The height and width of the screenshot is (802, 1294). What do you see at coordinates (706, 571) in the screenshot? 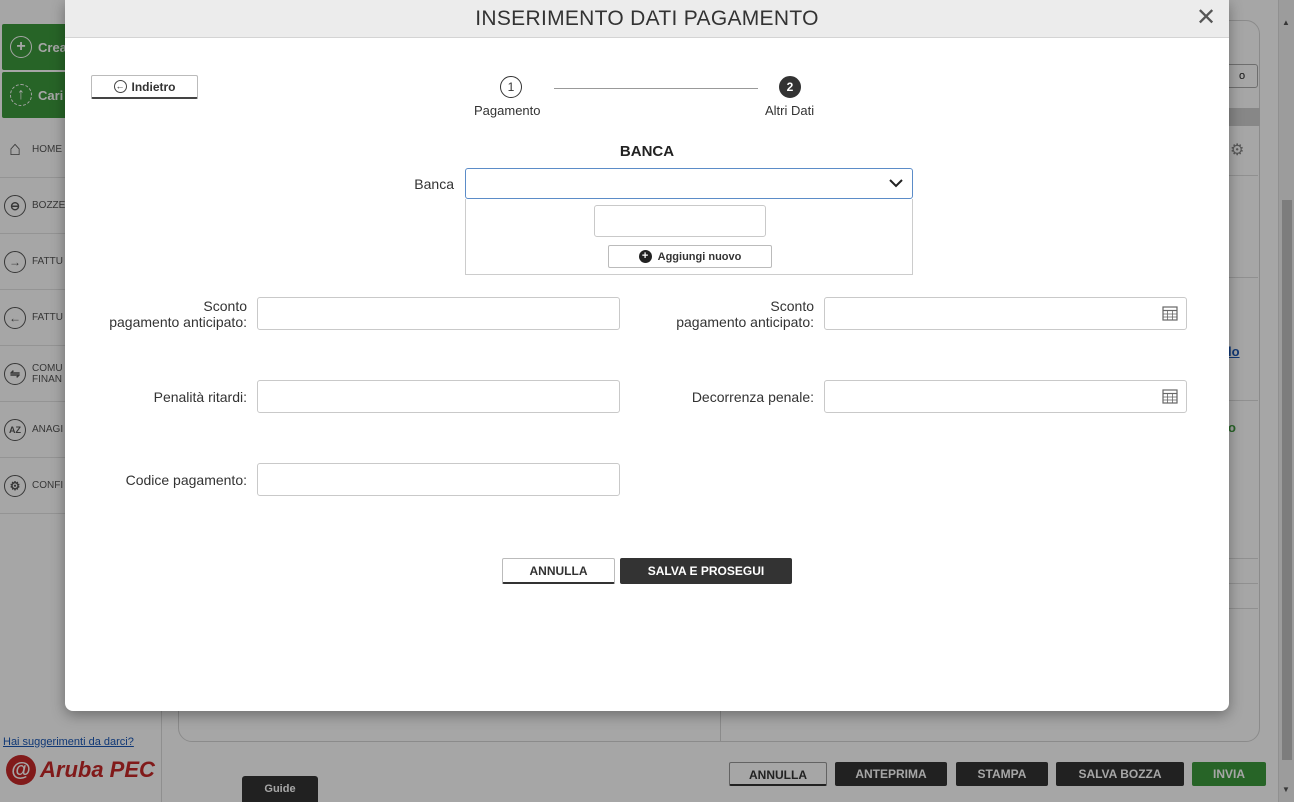
I see `save-and-continue-button: SALVA E PROSEGUI` at bounding box center [706, 571].